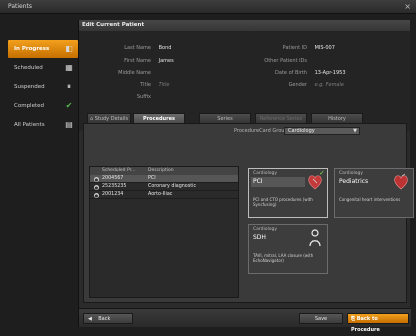 The image size is (416, 336). I want to click on sidebar-item-all-patients: All Patients ▤, so click(43, 125).